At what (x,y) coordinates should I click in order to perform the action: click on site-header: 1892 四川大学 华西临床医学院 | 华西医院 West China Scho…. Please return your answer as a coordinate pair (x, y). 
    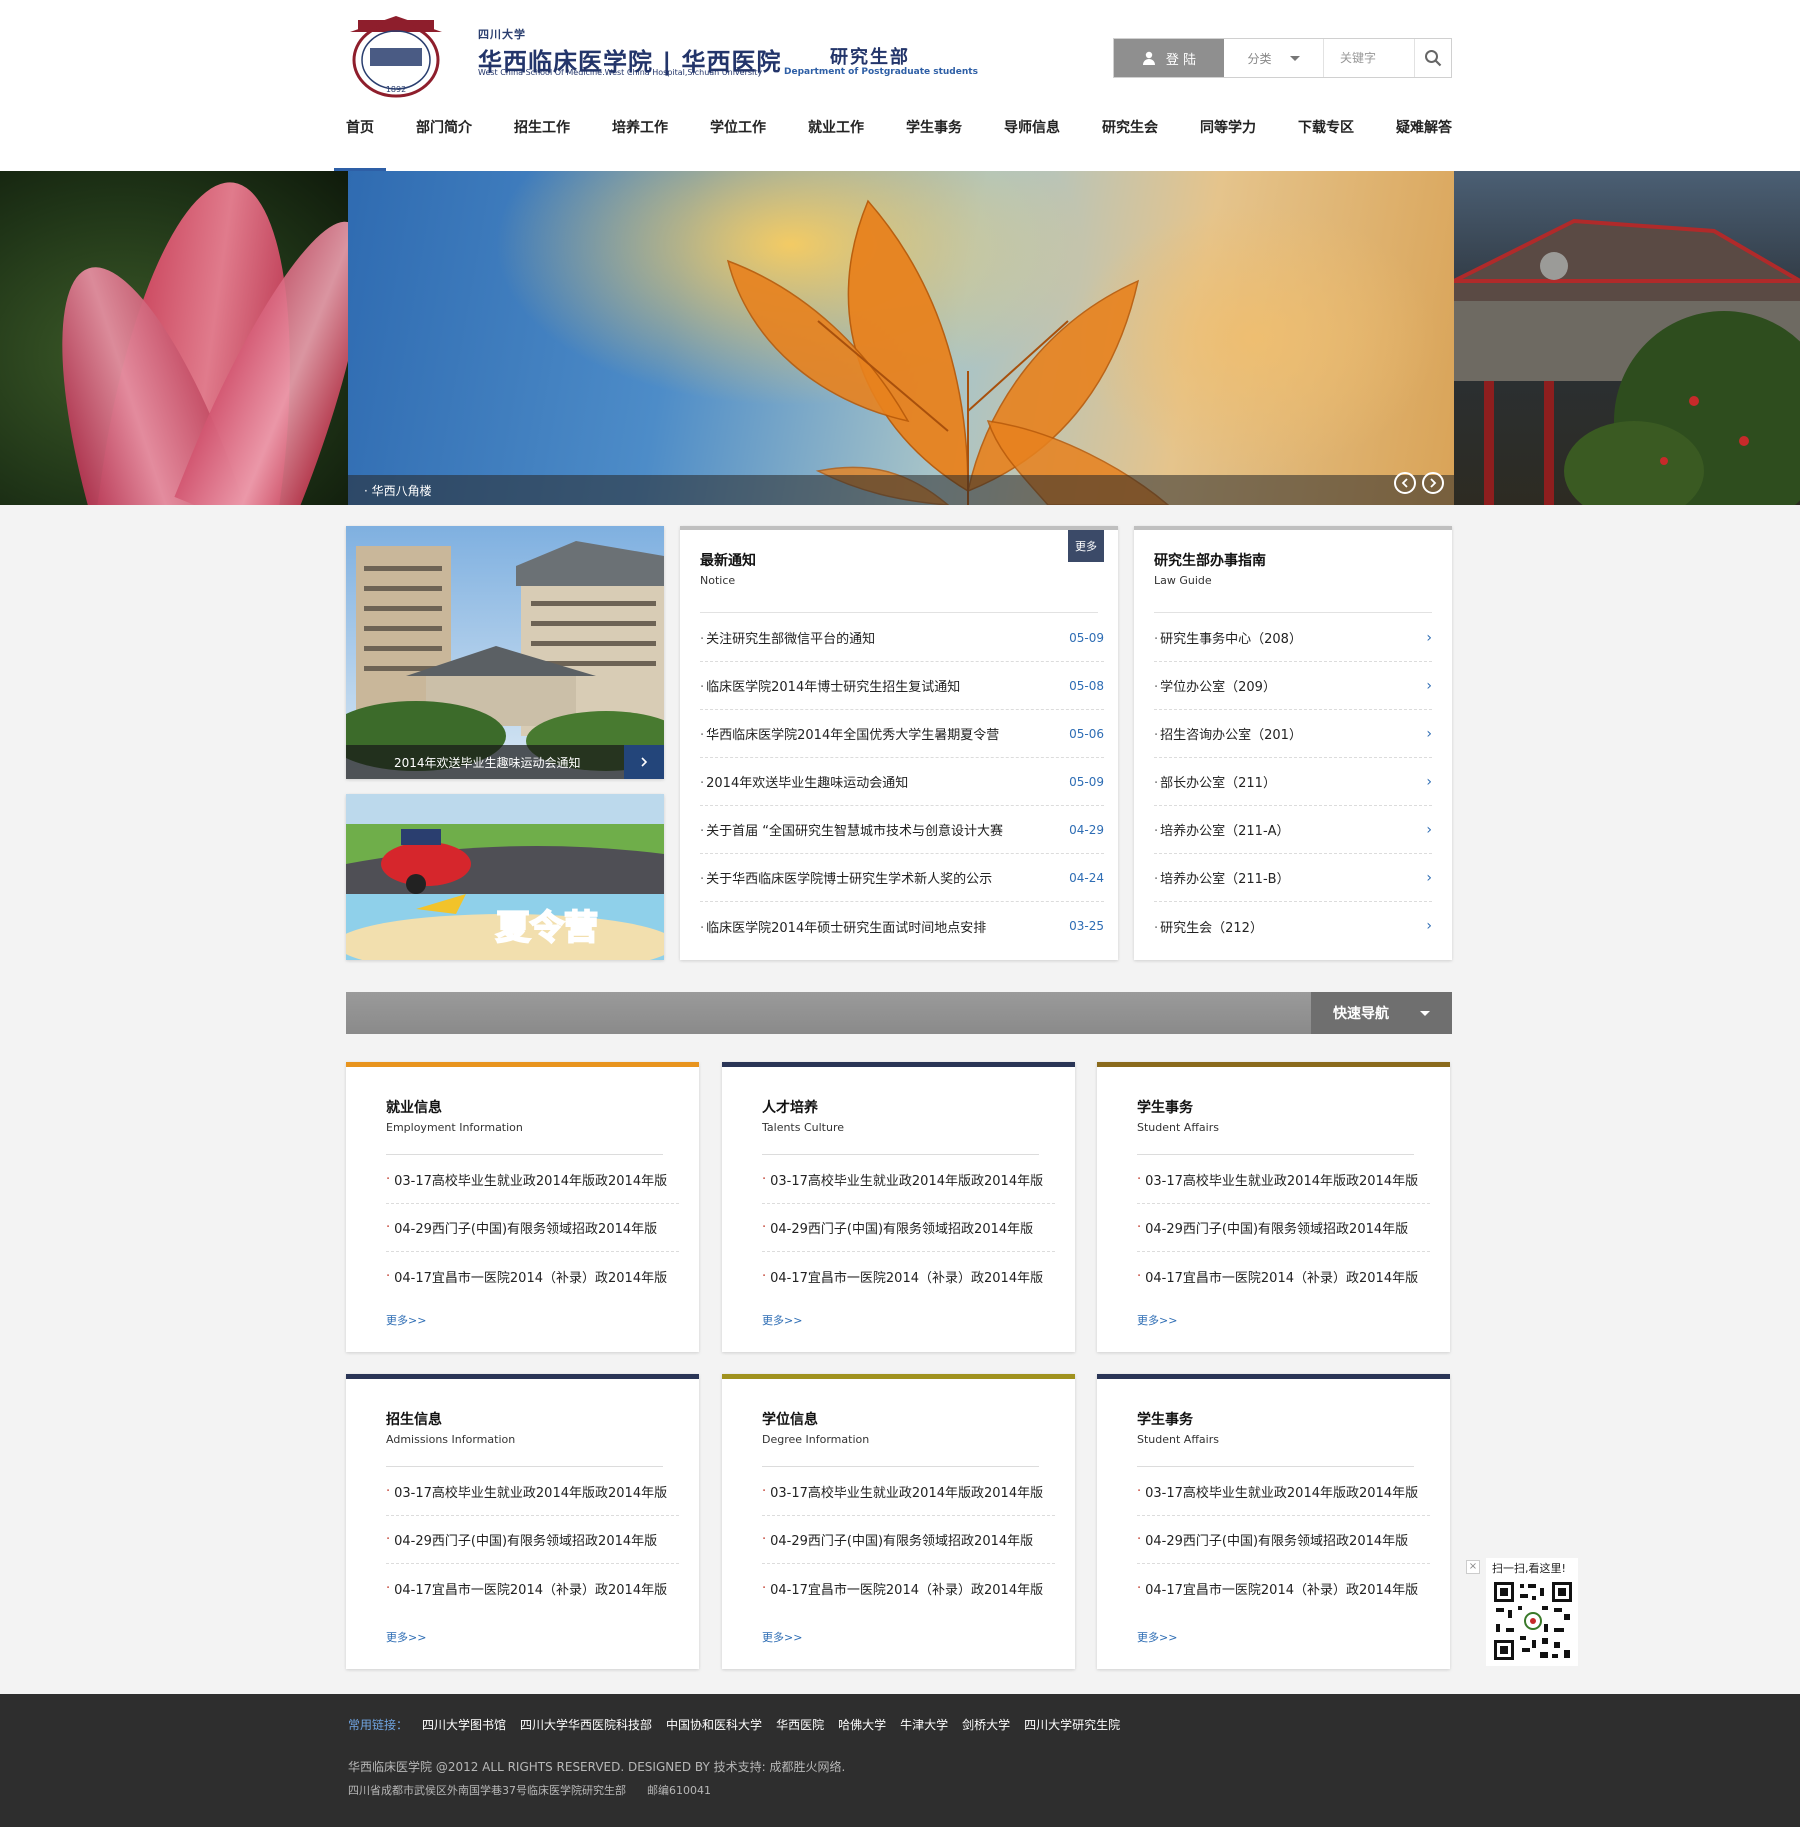
    Looking at the image, I should click on (900, 85).